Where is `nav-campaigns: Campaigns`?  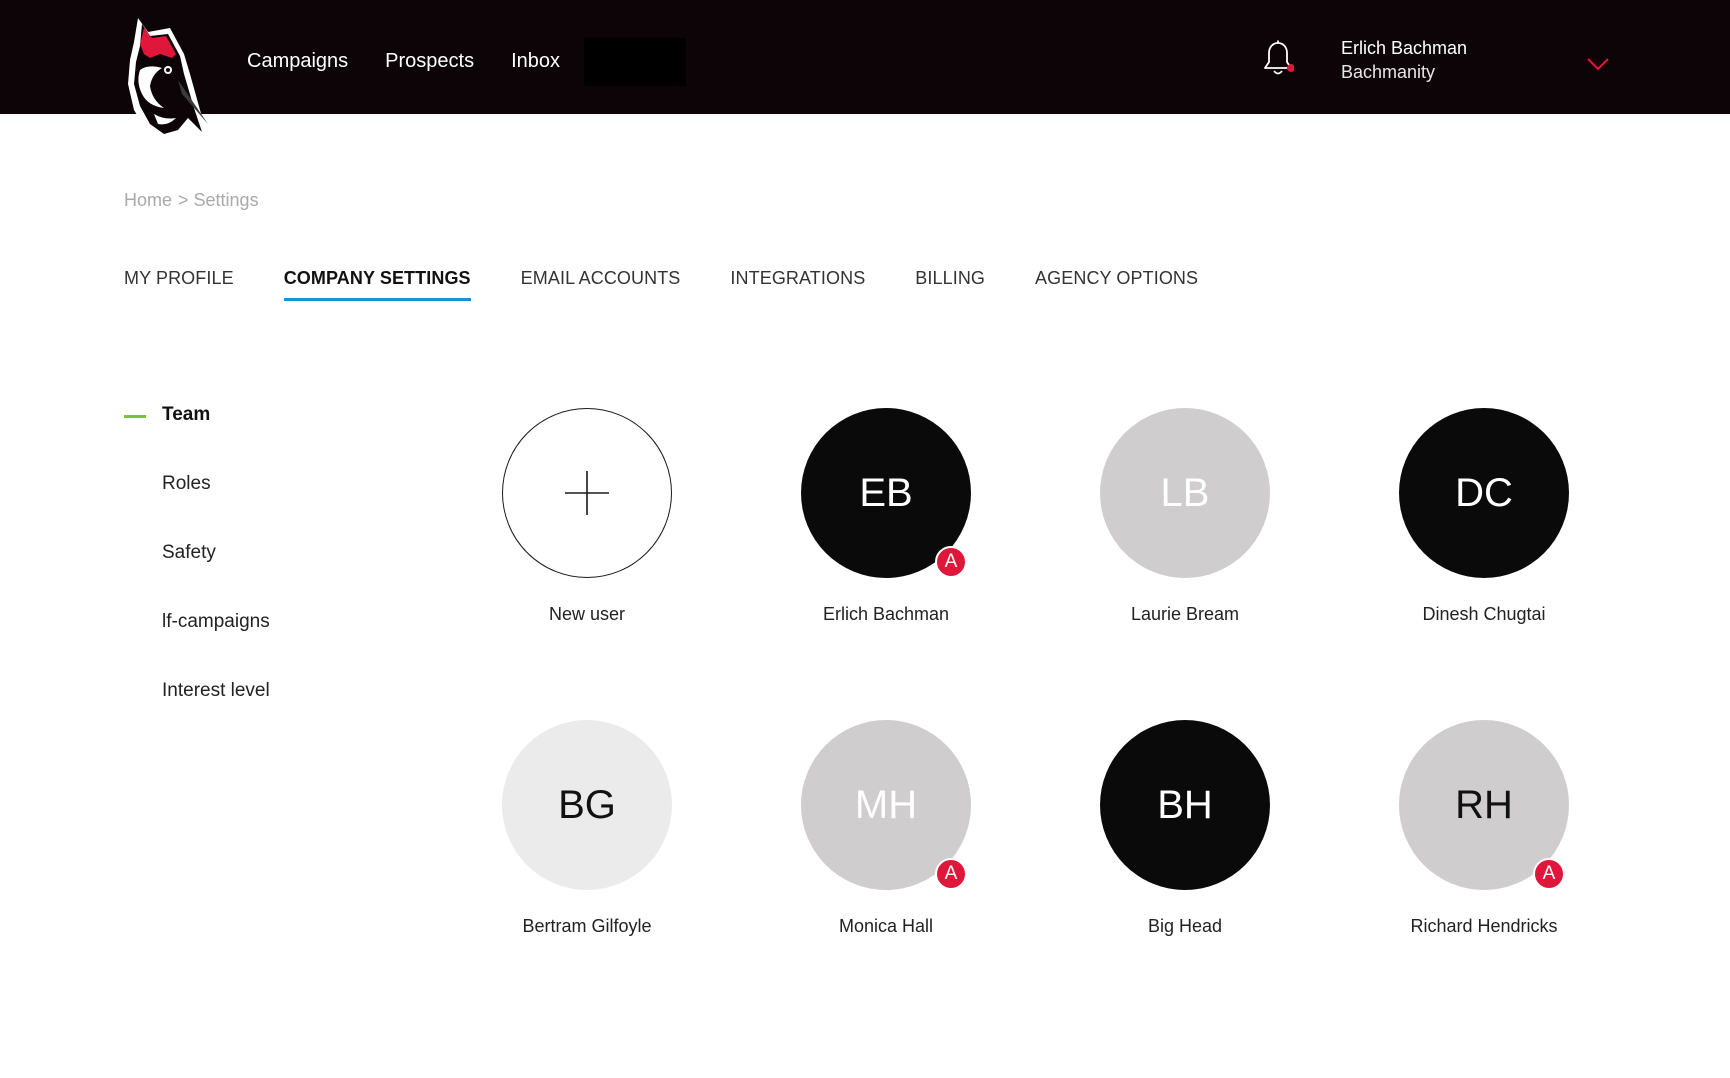 nav-campaigns: Campaigns is located at coordinates (297, 61).